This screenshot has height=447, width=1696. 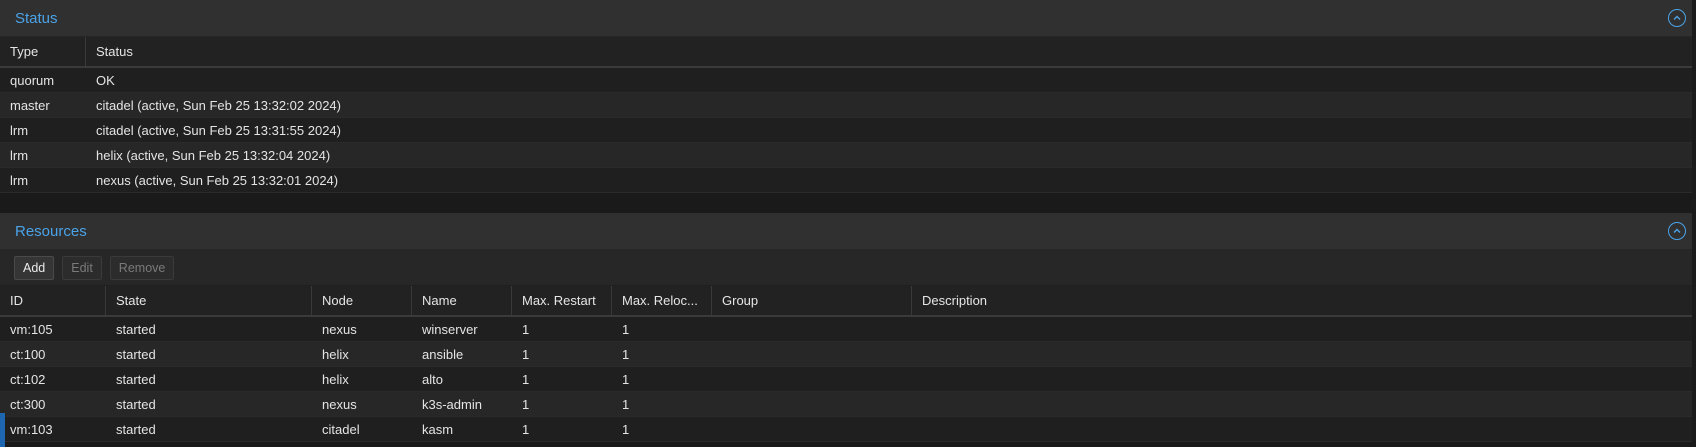 I want to click on type-cell: master, so click(x=30, y=105).